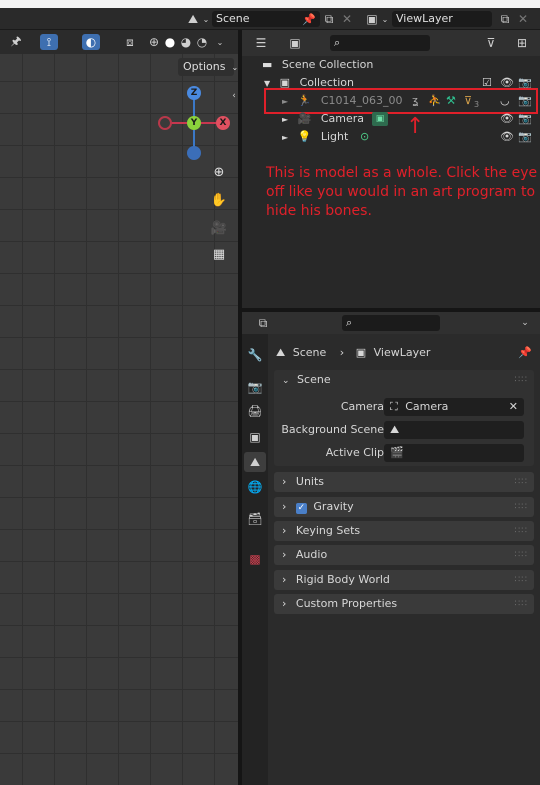 This screenshot has height=785, width=540. What do you see at coordinates (194, 93) in the screenshot?
I see `gizmo-z-axis: Z` at bounding box center [194, 93].